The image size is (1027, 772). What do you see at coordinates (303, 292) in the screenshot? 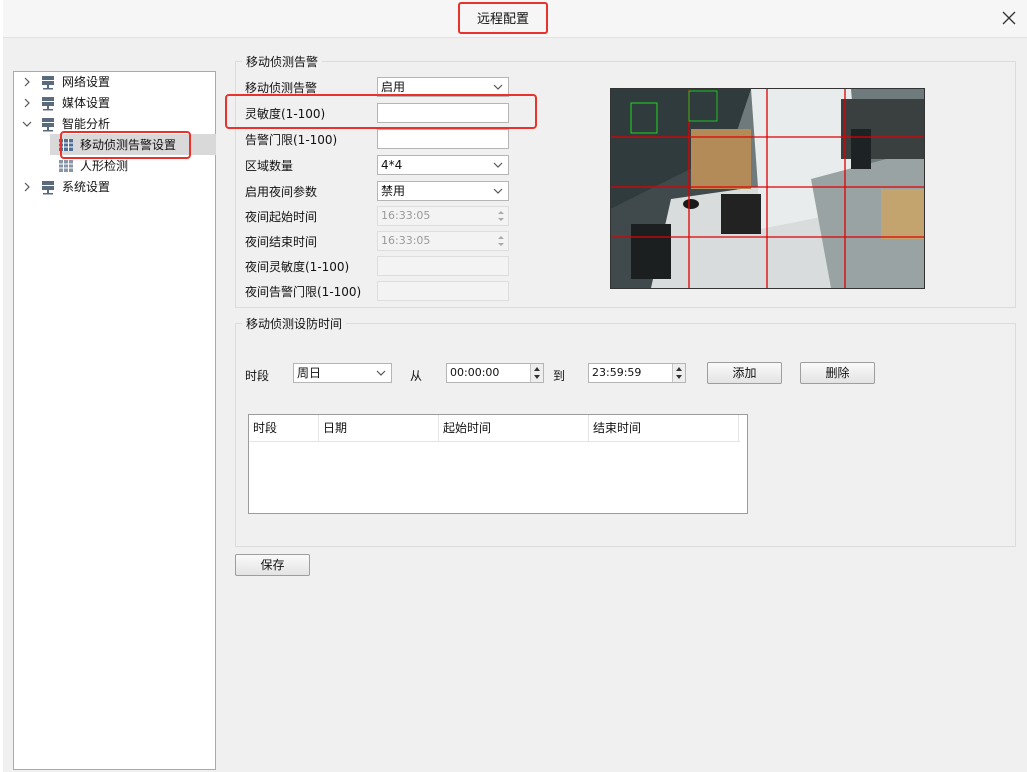
I see `night-threshold-label: 夜间告警门限(1-100)` at bounding box center [303, 292].